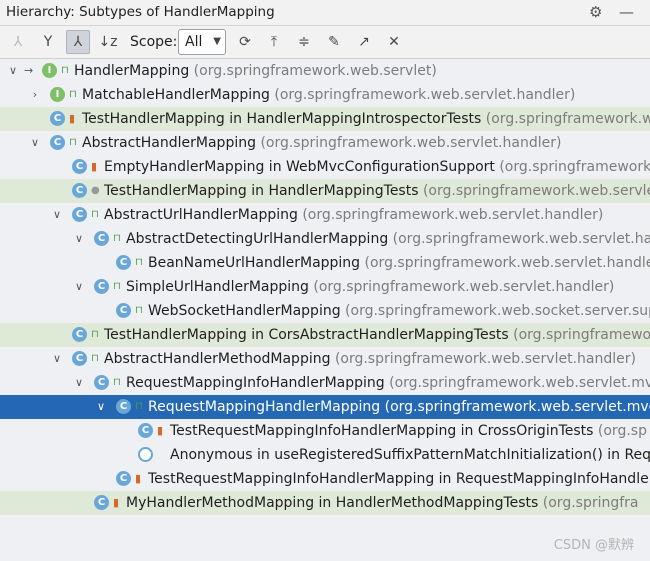  I want to click on package-name: (org.sp, so click(622, 431).